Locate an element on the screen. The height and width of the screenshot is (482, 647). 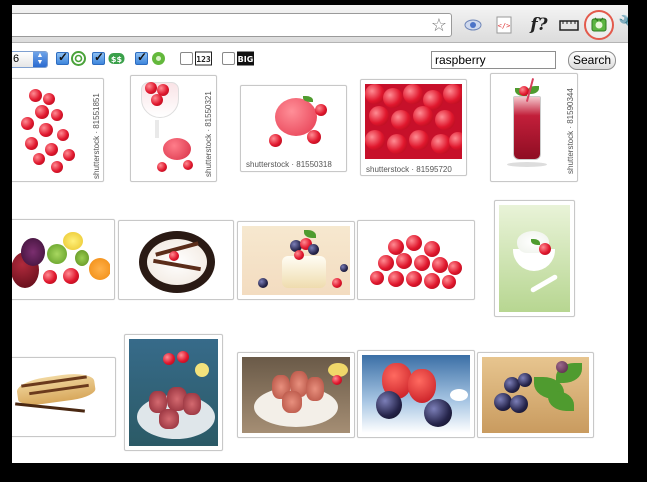
extension-icon-2: </> is located at coordinates (504, 25).